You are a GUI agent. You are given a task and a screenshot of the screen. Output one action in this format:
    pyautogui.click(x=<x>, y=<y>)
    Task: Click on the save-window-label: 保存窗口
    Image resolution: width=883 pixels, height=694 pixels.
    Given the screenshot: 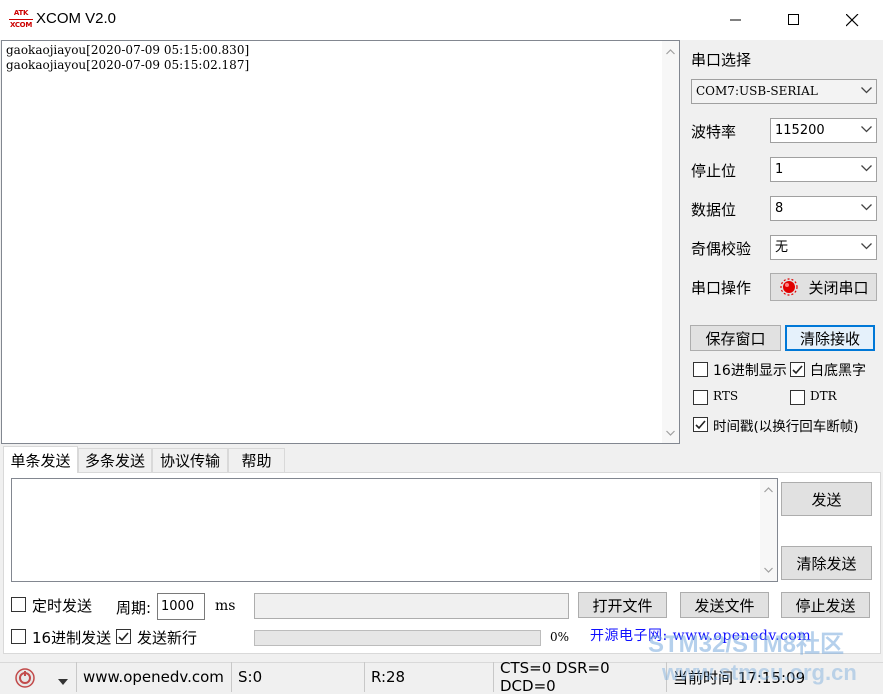 What is the action you would take?
    pyautogui.click(x=735, y=338)
    